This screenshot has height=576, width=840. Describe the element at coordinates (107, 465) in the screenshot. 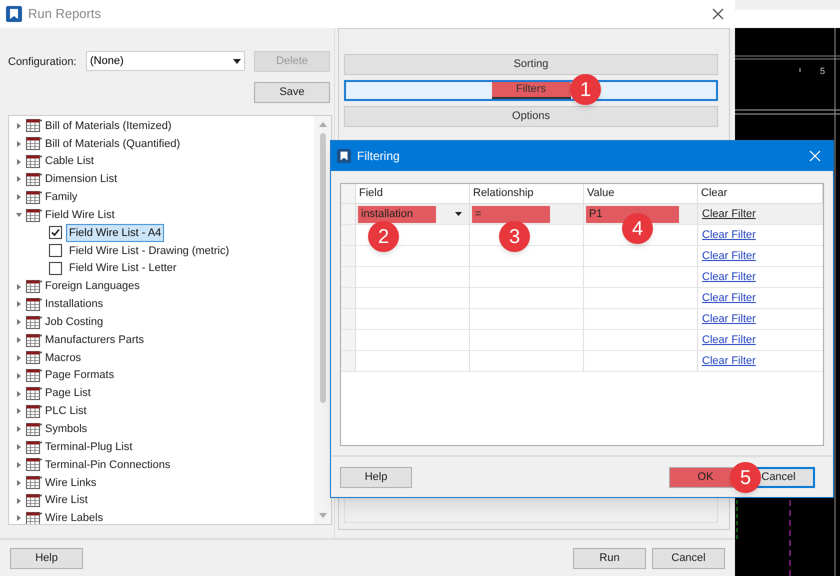

I see `tree-item: Terminal-Pin Connections` at that location.